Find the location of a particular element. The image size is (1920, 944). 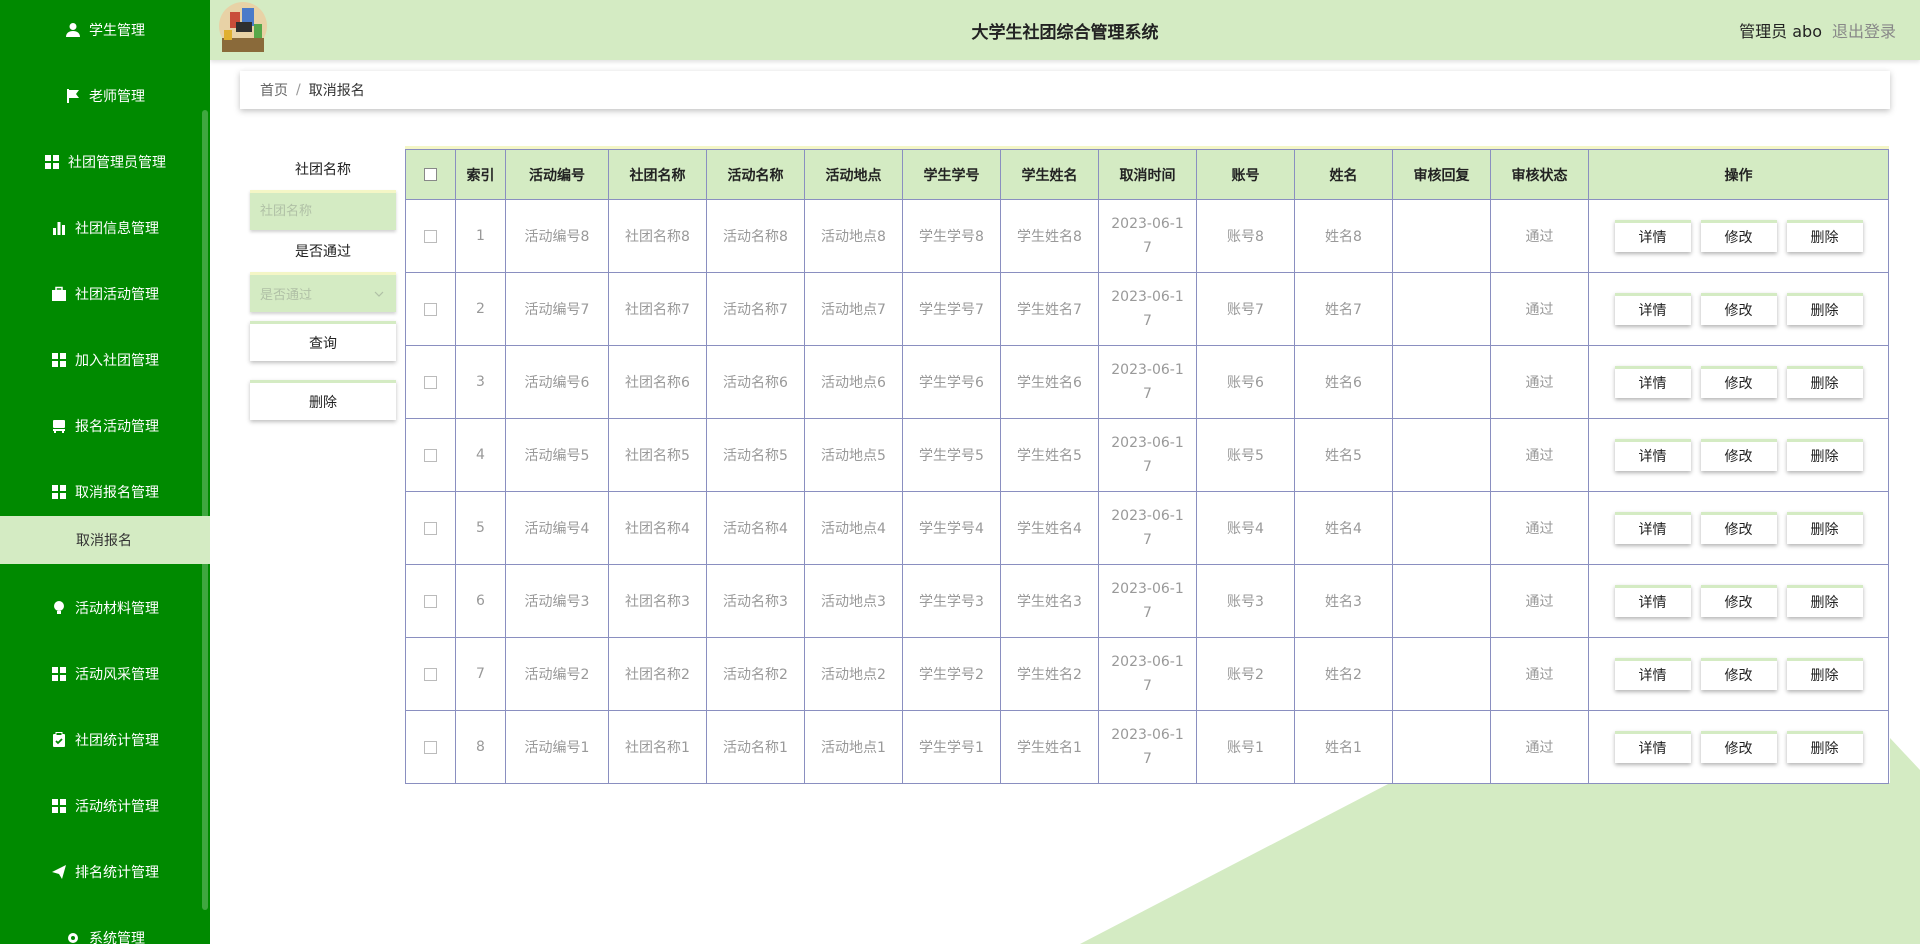

club-name-input is located at coordinates (323, 210).